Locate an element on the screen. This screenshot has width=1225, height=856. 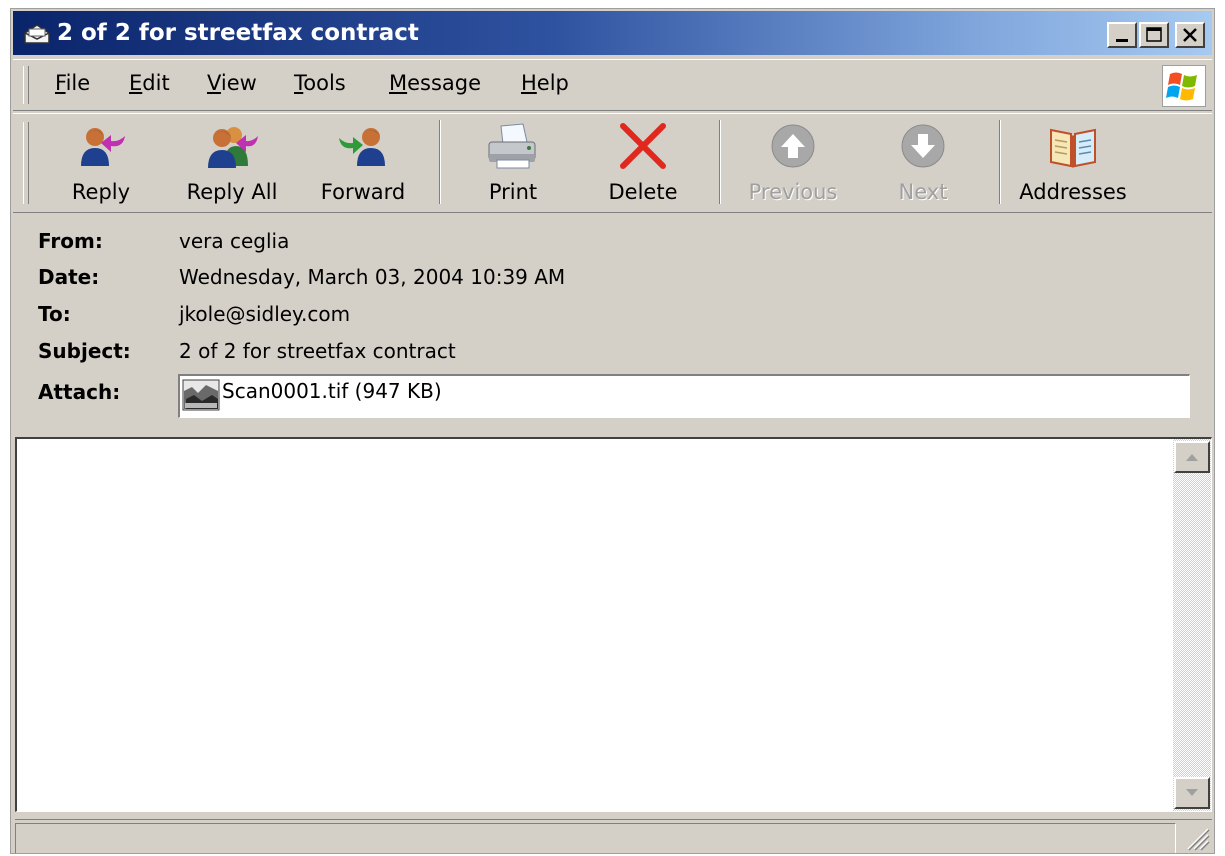
minimize-button is located at coordinates (1122, 35).